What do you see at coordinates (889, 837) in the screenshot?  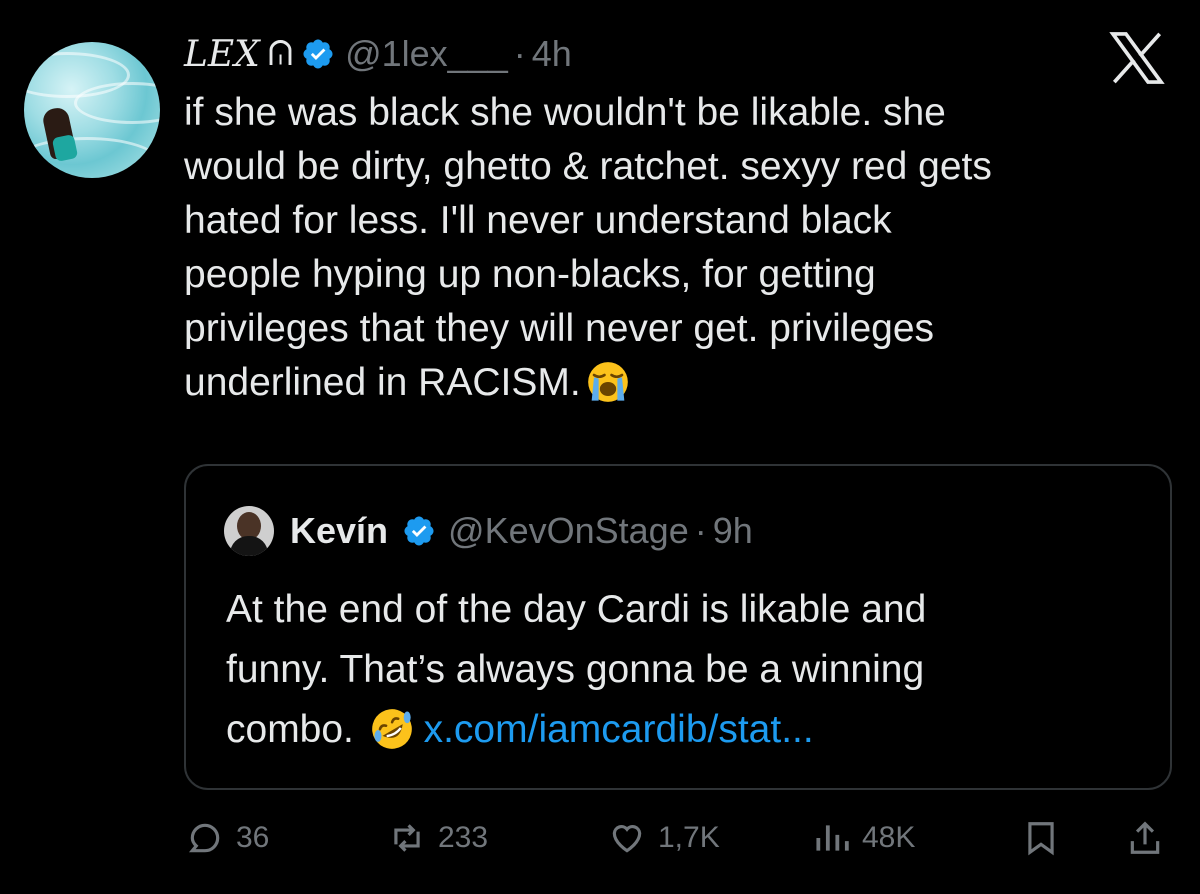 I see `views-count: 48K` at bounding box center [889, 837].